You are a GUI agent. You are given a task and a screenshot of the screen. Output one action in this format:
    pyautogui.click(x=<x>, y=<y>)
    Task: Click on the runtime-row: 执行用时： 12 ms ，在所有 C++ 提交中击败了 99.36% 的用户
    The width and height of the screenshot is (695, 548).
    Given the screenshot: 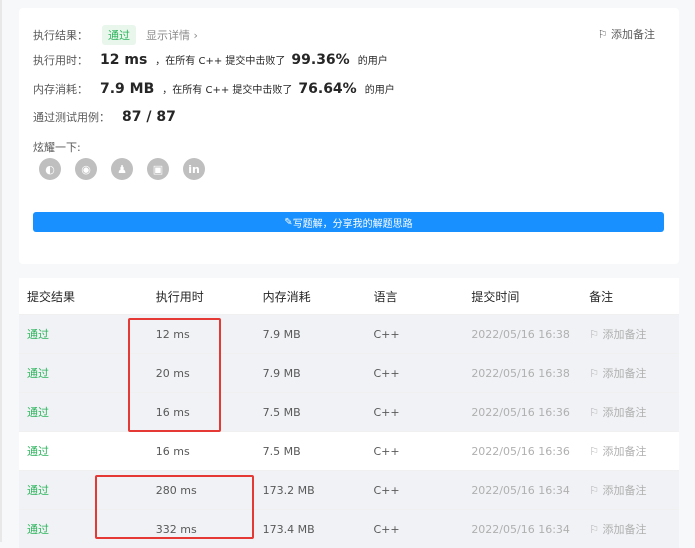 What is the action you would take?
    pyautogui.click(x=210, y=60)
    